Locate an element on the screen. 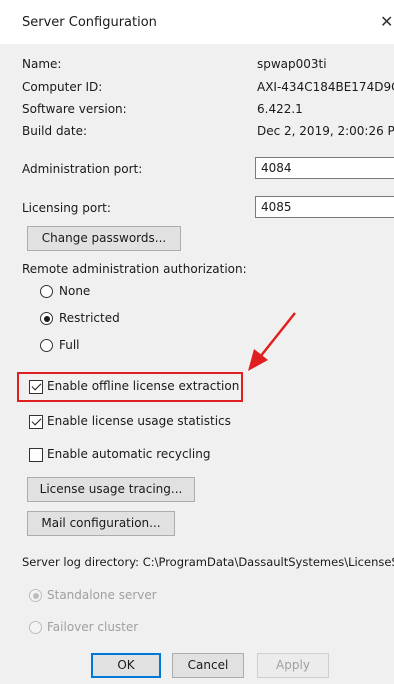 This screenshot has height=684, width=394. build-date-label: Build date: is located at coordinates (55, 131).